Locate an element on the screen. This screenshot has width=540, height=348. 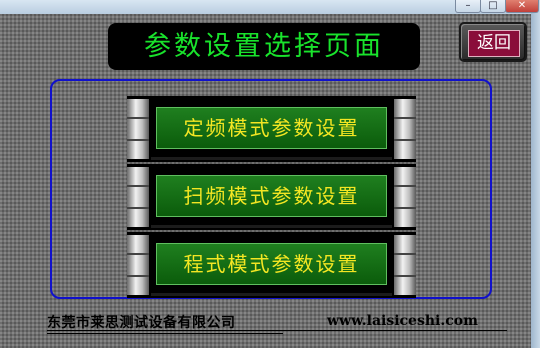
button-face: 扫频模式参数设置 is located at coordinates (271, 197).